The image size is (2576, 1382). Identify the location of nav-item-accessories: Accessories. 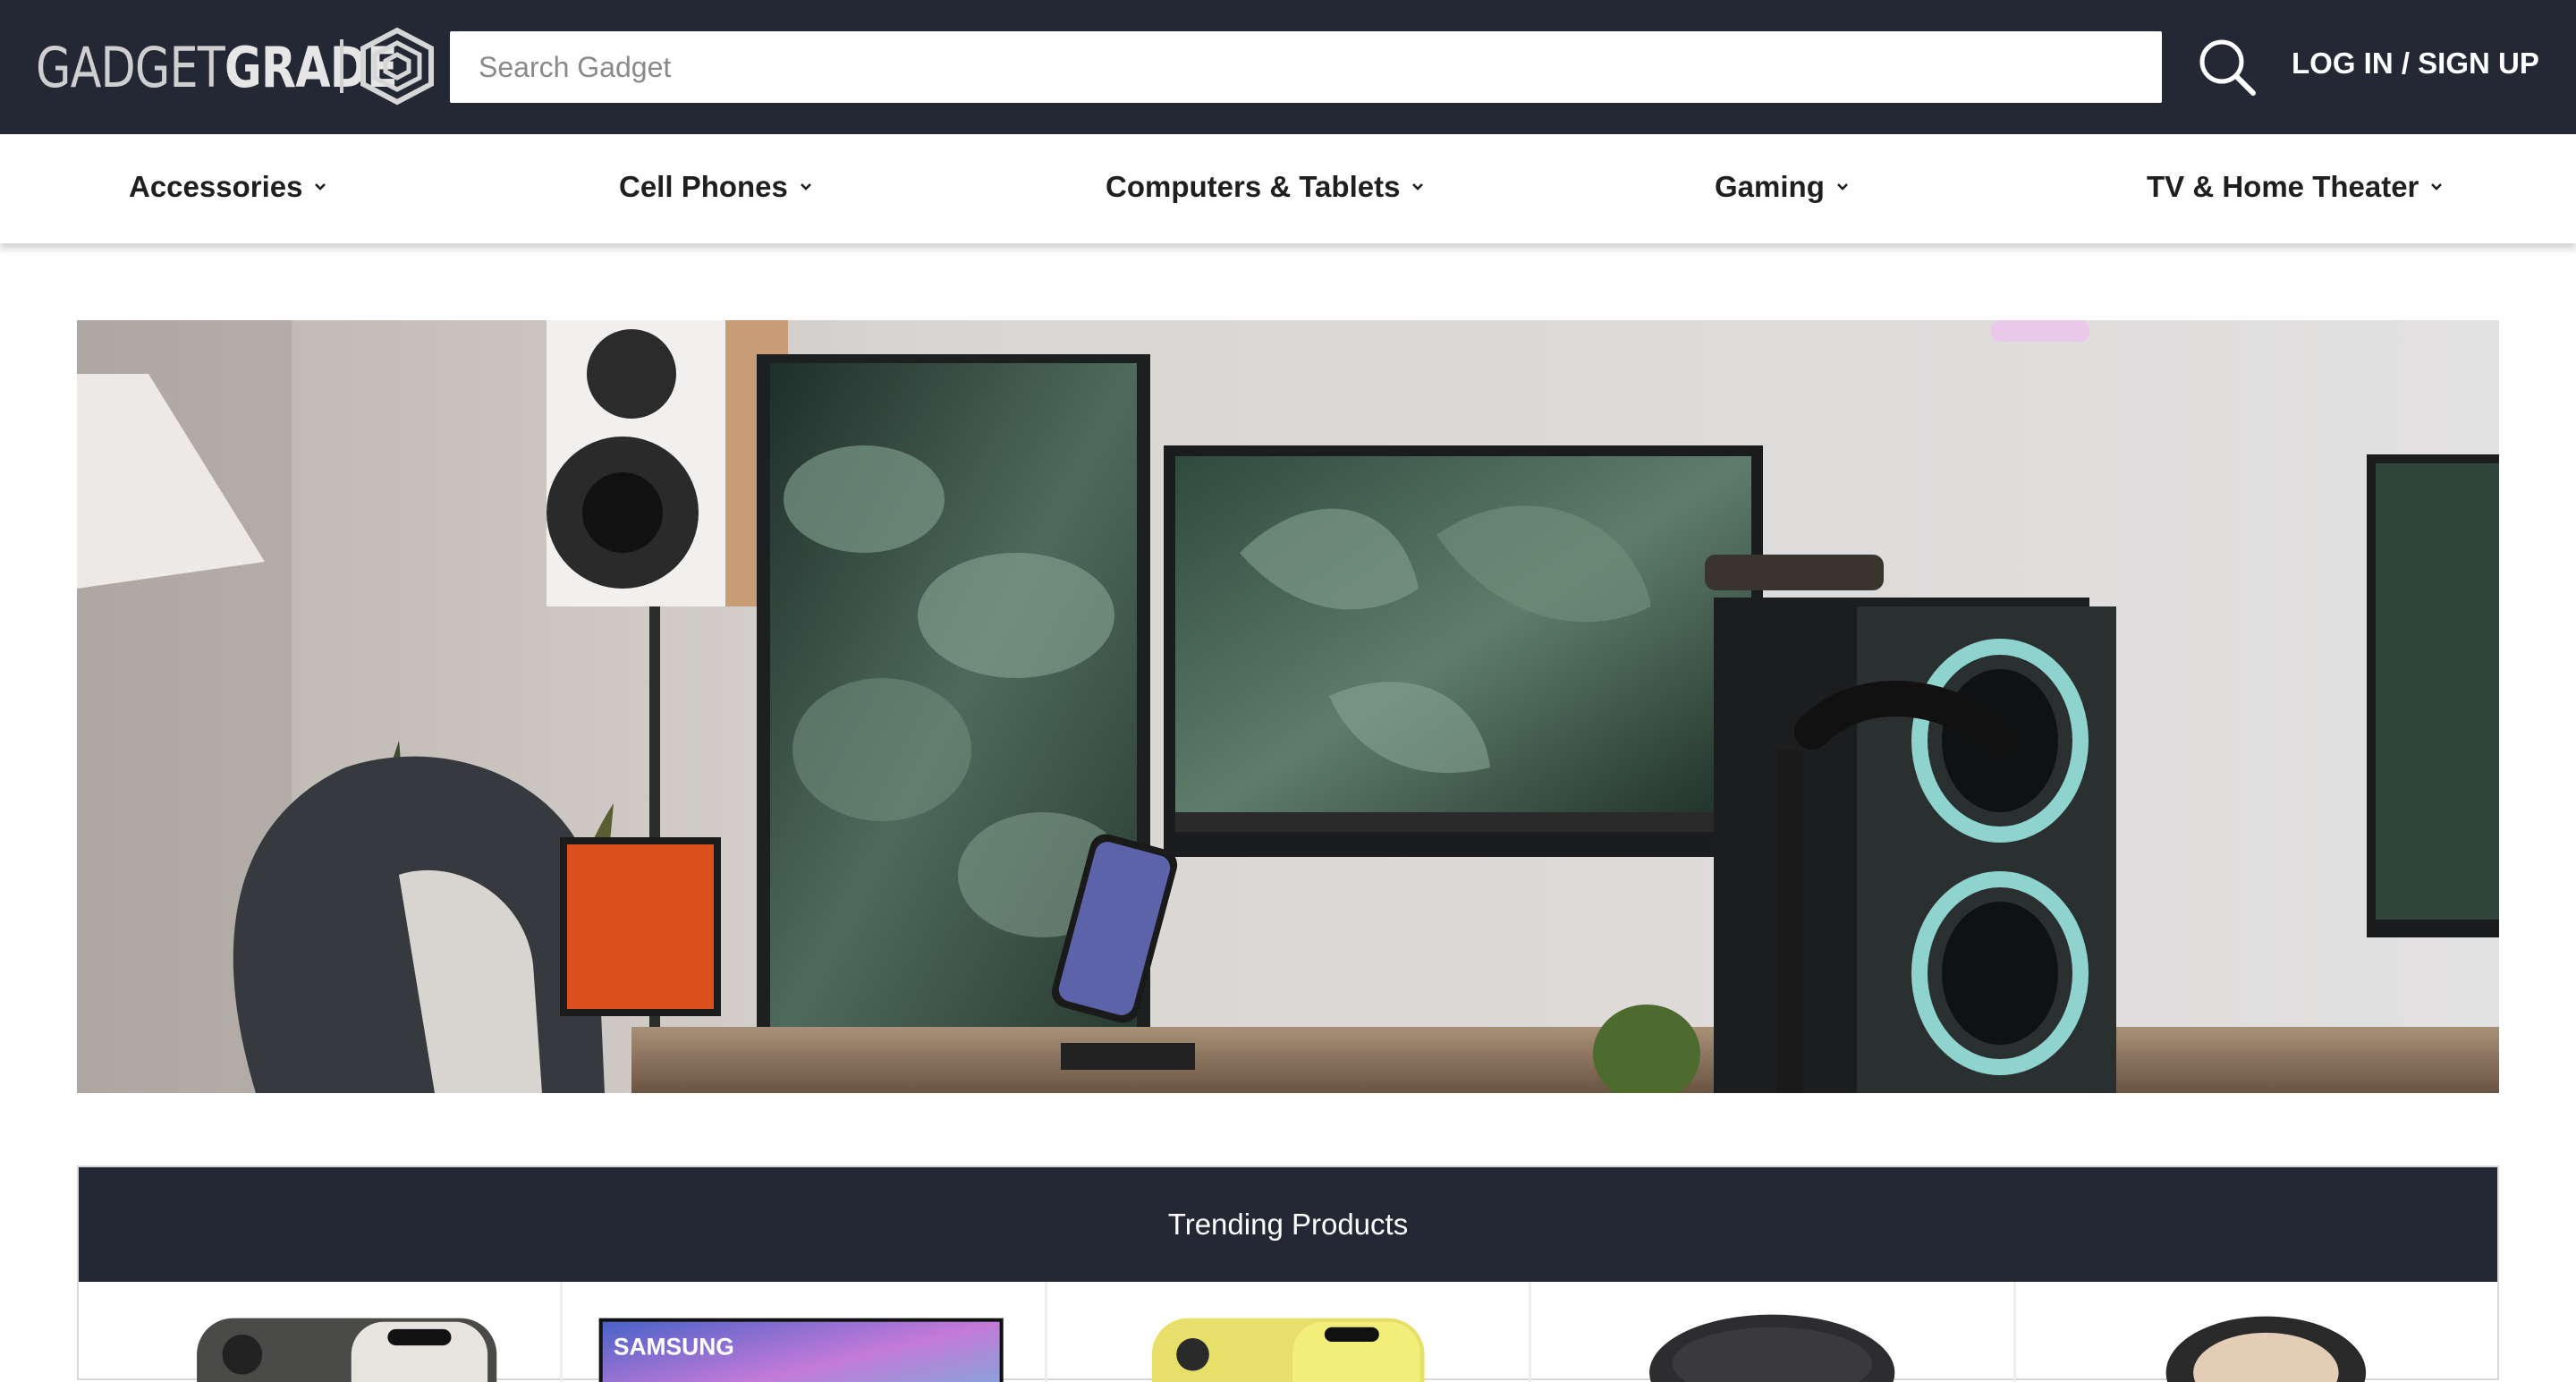
(228, 187).